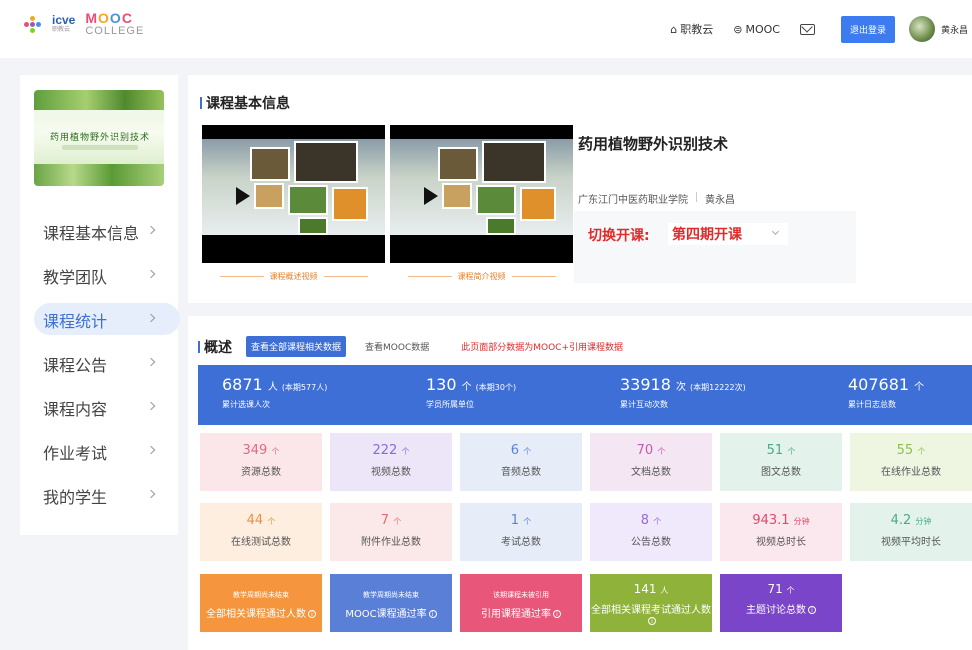  What do you see at coordinates (886, 392) in the screenshot?
I see `stat-logs: 407681 个 累计日志总数` at bounding box center [886, 392].